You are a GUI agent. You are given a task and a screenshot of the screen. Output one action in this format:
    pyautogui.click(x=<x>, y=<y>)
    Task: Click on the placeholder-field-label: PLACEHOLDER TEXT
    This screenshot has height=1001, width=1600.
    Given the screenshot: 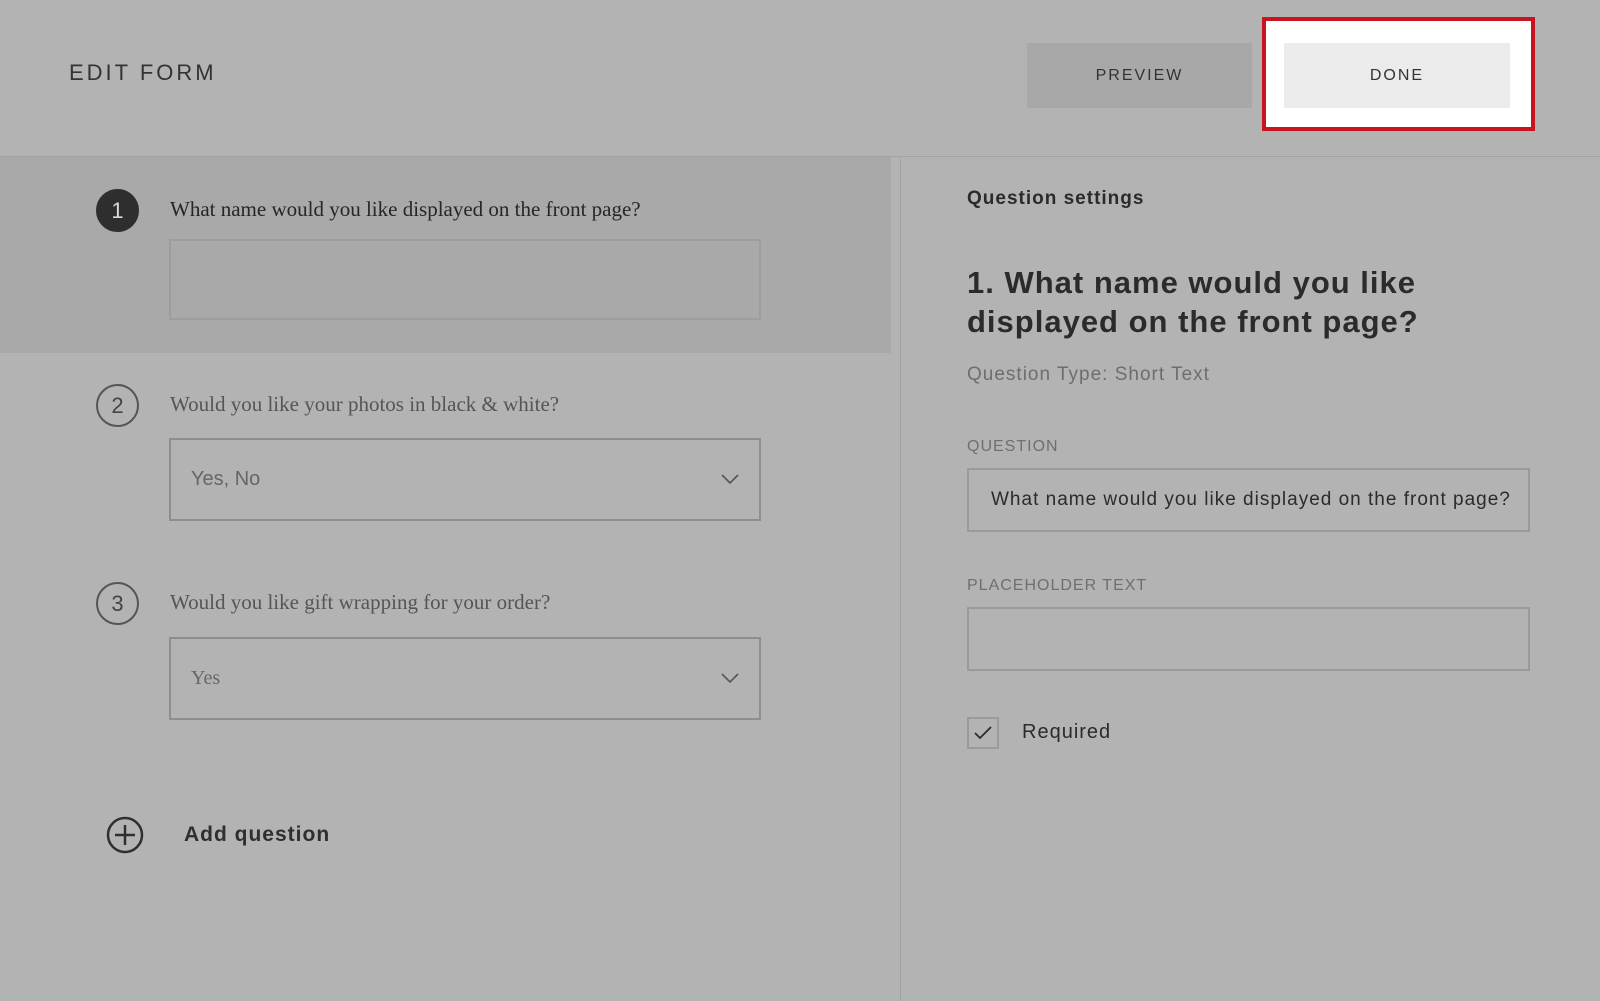 What is the action you would take?
    pyautogui.click(x=1057, y=585)
    